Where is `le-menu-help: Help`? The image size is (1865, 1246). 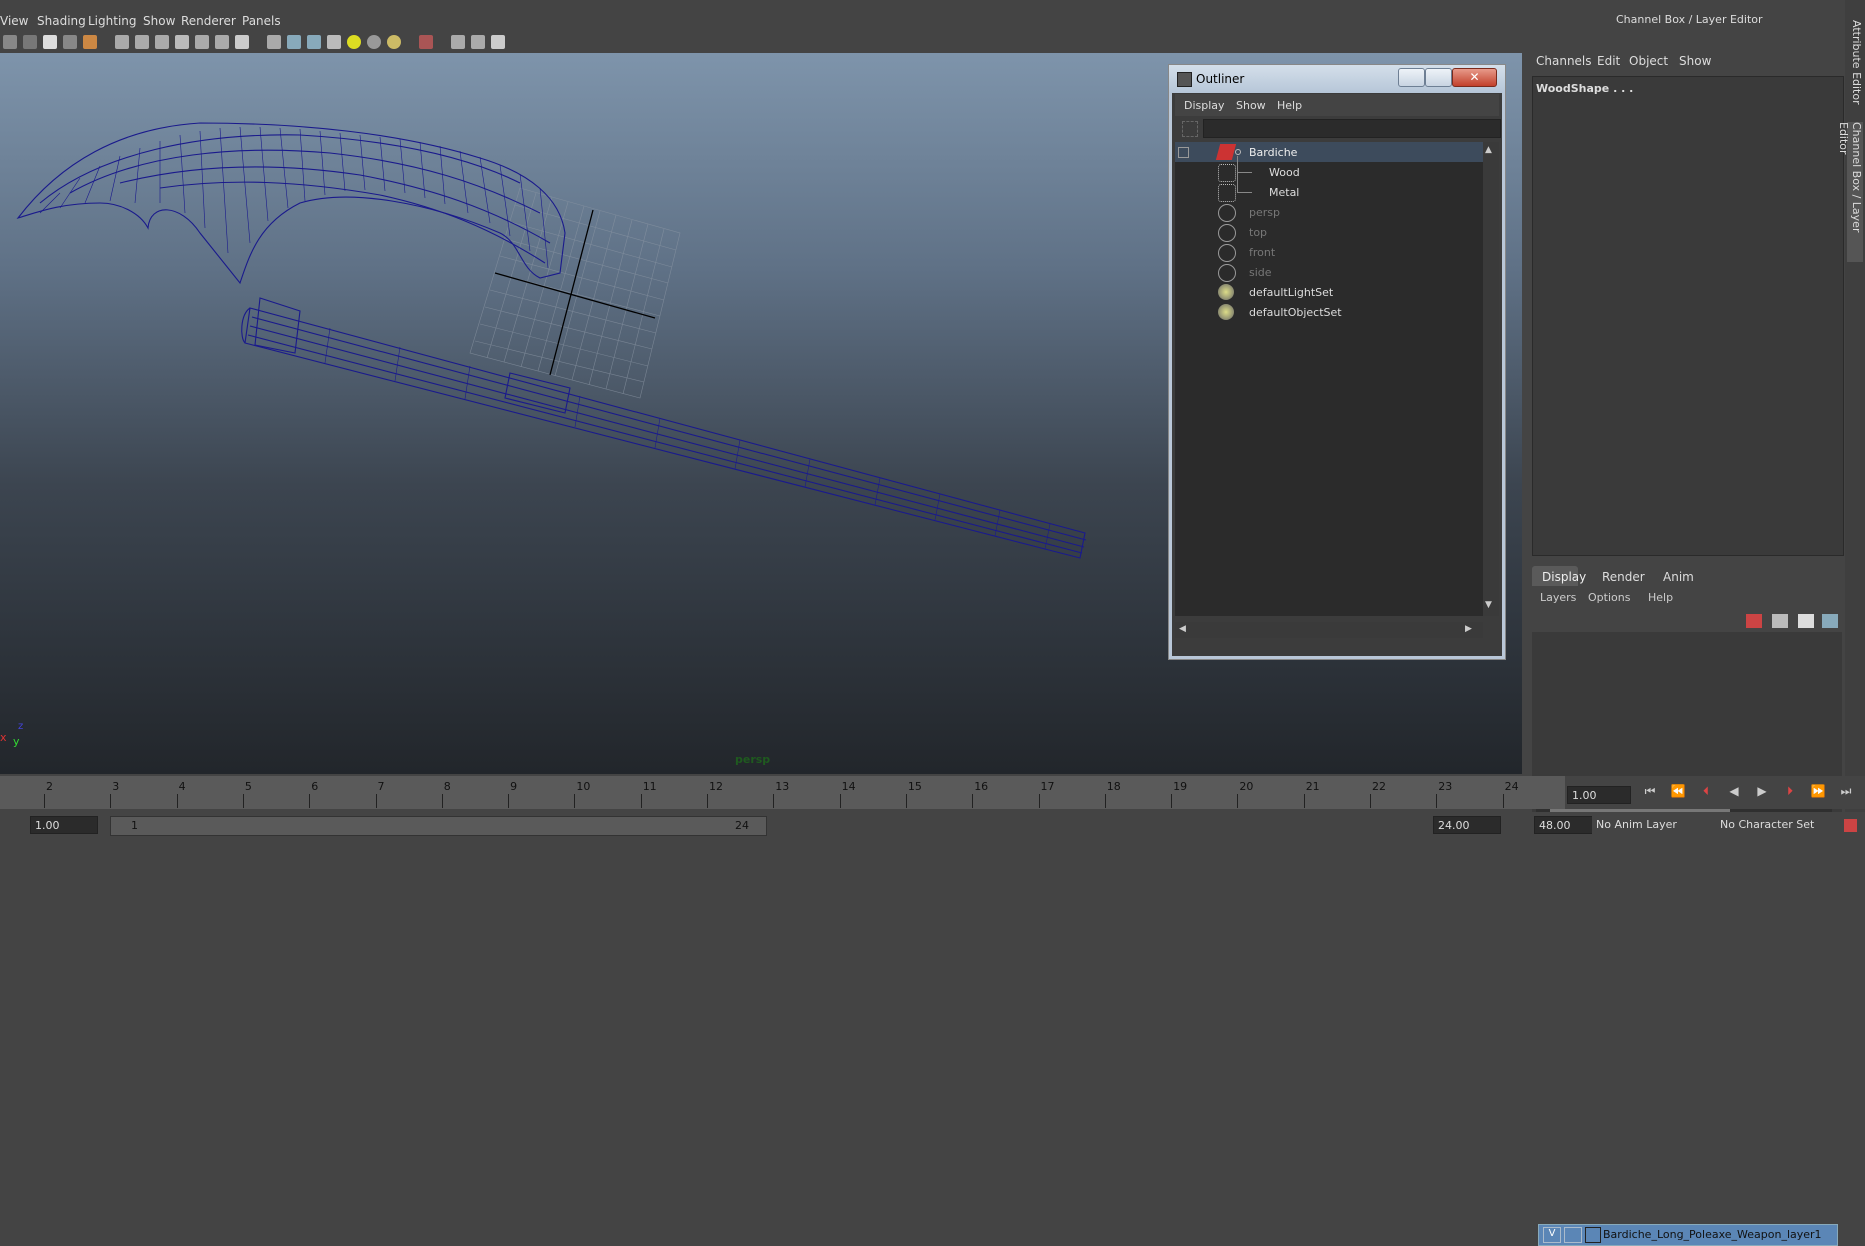 le-menu-help: Help is located at coordinates (1660, 597).